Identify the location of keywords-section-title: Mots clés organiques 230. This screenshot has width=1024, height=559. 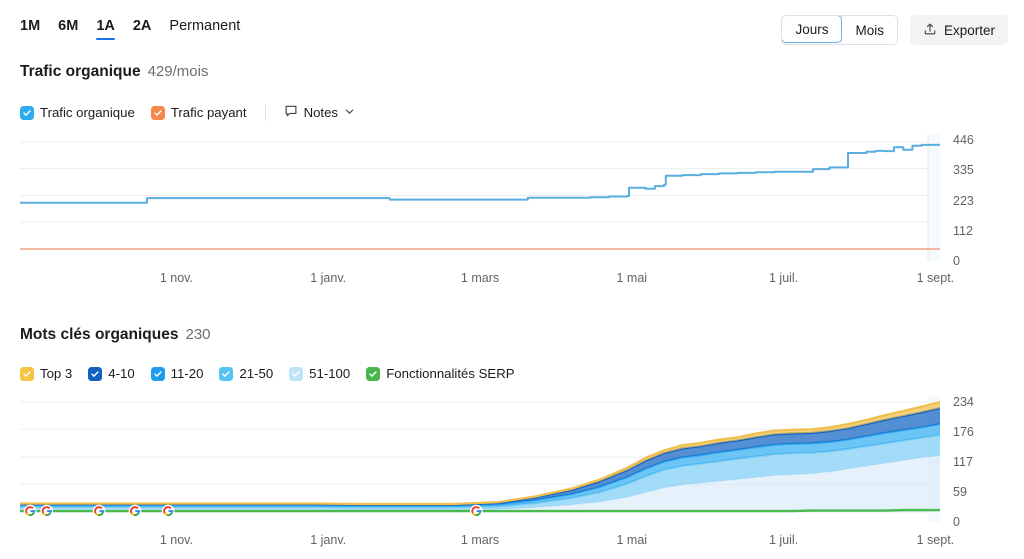
(115, 335).